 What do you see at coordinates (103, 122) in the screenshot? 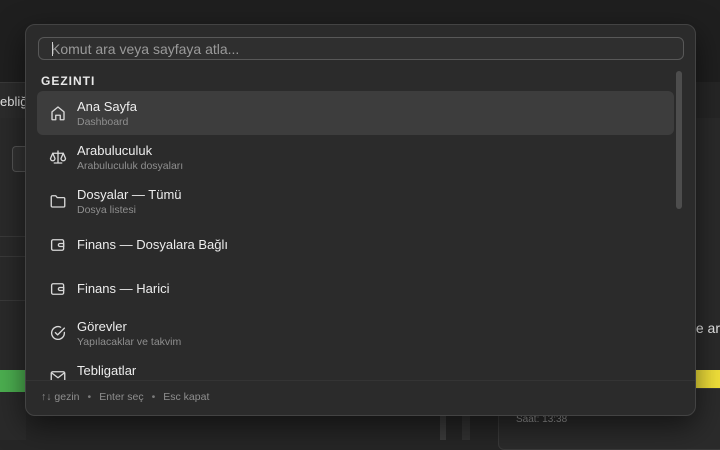
I see `command-item-subtitle: Dashboard` at bounding box center [103, 122].